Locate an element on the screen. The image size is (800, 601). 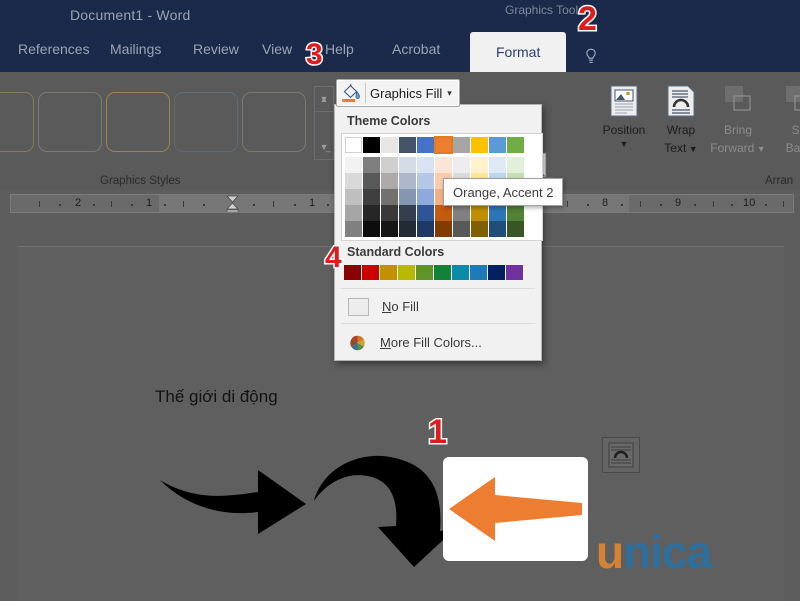
orange-left-arrow-shape is located at coordinates (515, 509).